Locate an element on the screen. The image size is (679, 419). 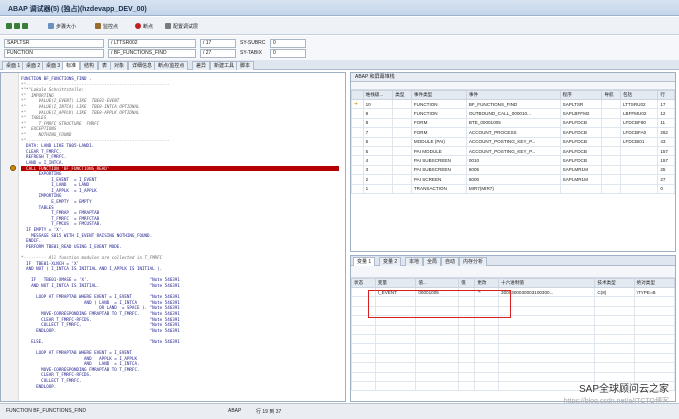
stack-row: 3 PAI SUBSCREEN 6005 SAPLMR1M 25 is located at coordinates (513, 170).